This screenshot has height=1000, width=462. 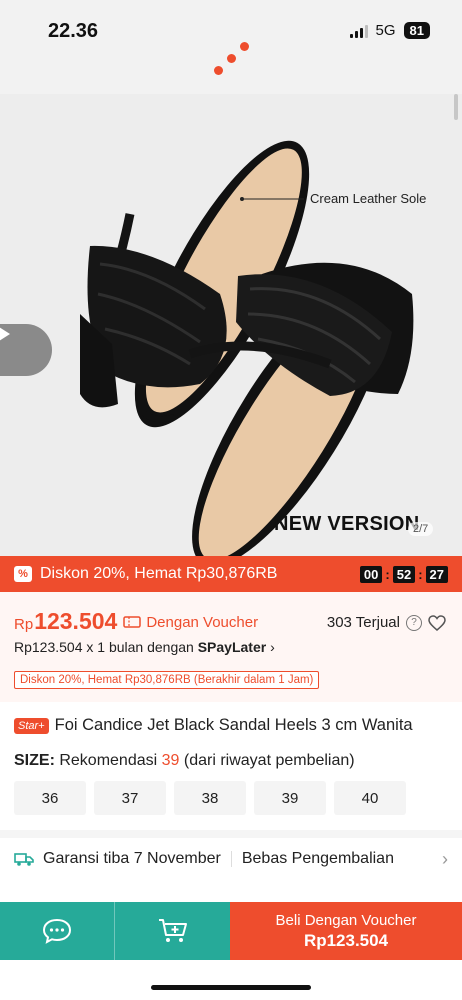 I want to click on bottom-action-bar: Beli Dengan Voucher Rp123.504, so click(x=231, y=931).